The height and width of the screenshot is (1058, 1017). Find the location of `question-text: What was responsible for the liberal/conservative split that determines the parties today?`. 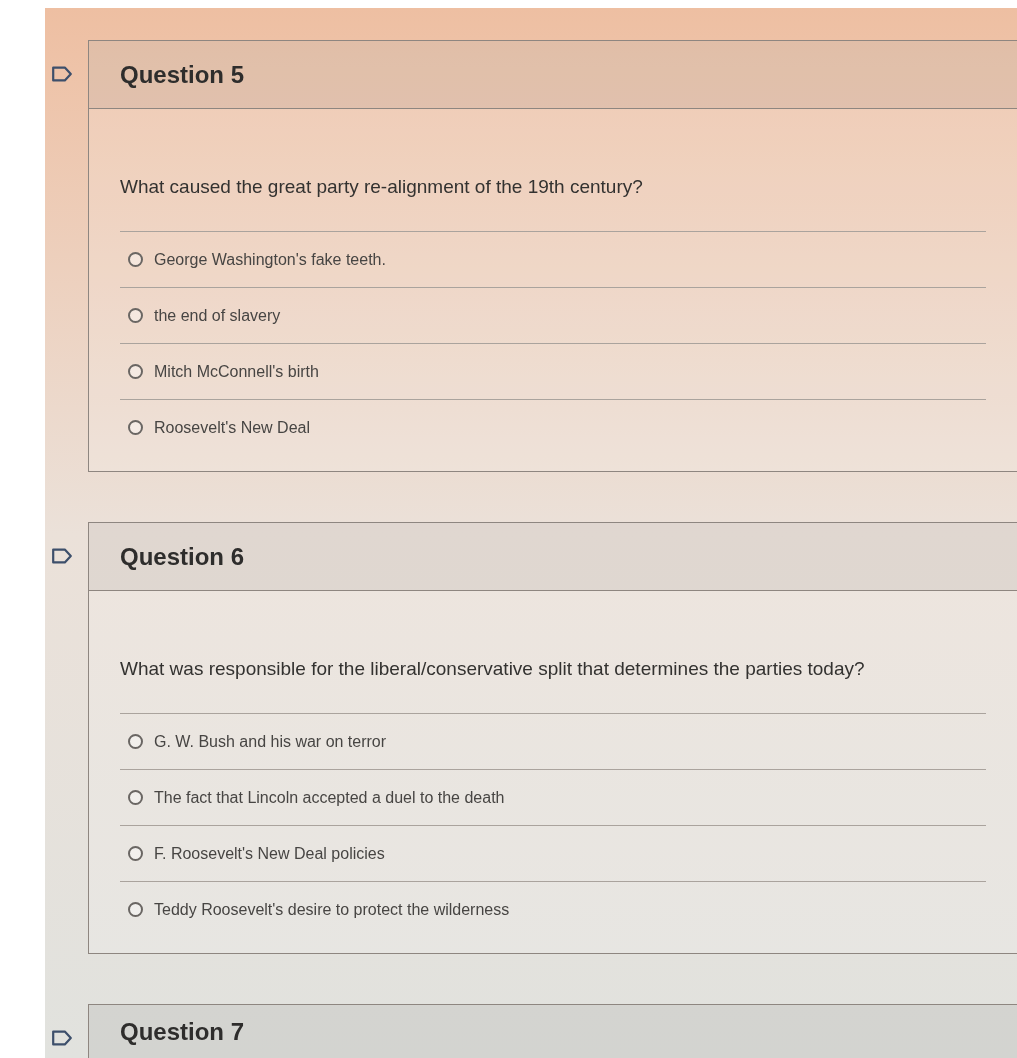

question-text: What was responsible for the liberal/conservative split that determines the parties today? is located at coordinates (493, 669).